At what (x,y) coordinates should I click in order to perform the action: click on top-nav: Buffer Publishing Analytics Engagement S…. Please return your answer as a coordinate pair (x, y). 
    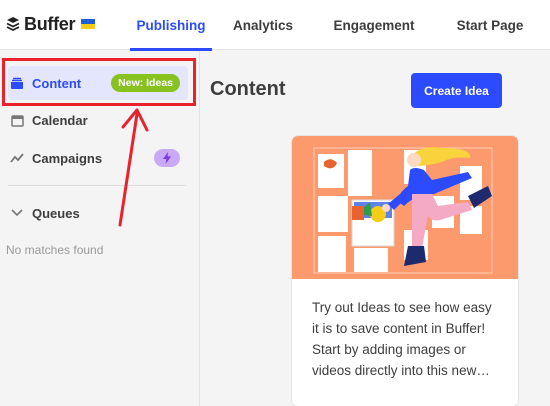
    Looking at the image, I should click on (275, 25).